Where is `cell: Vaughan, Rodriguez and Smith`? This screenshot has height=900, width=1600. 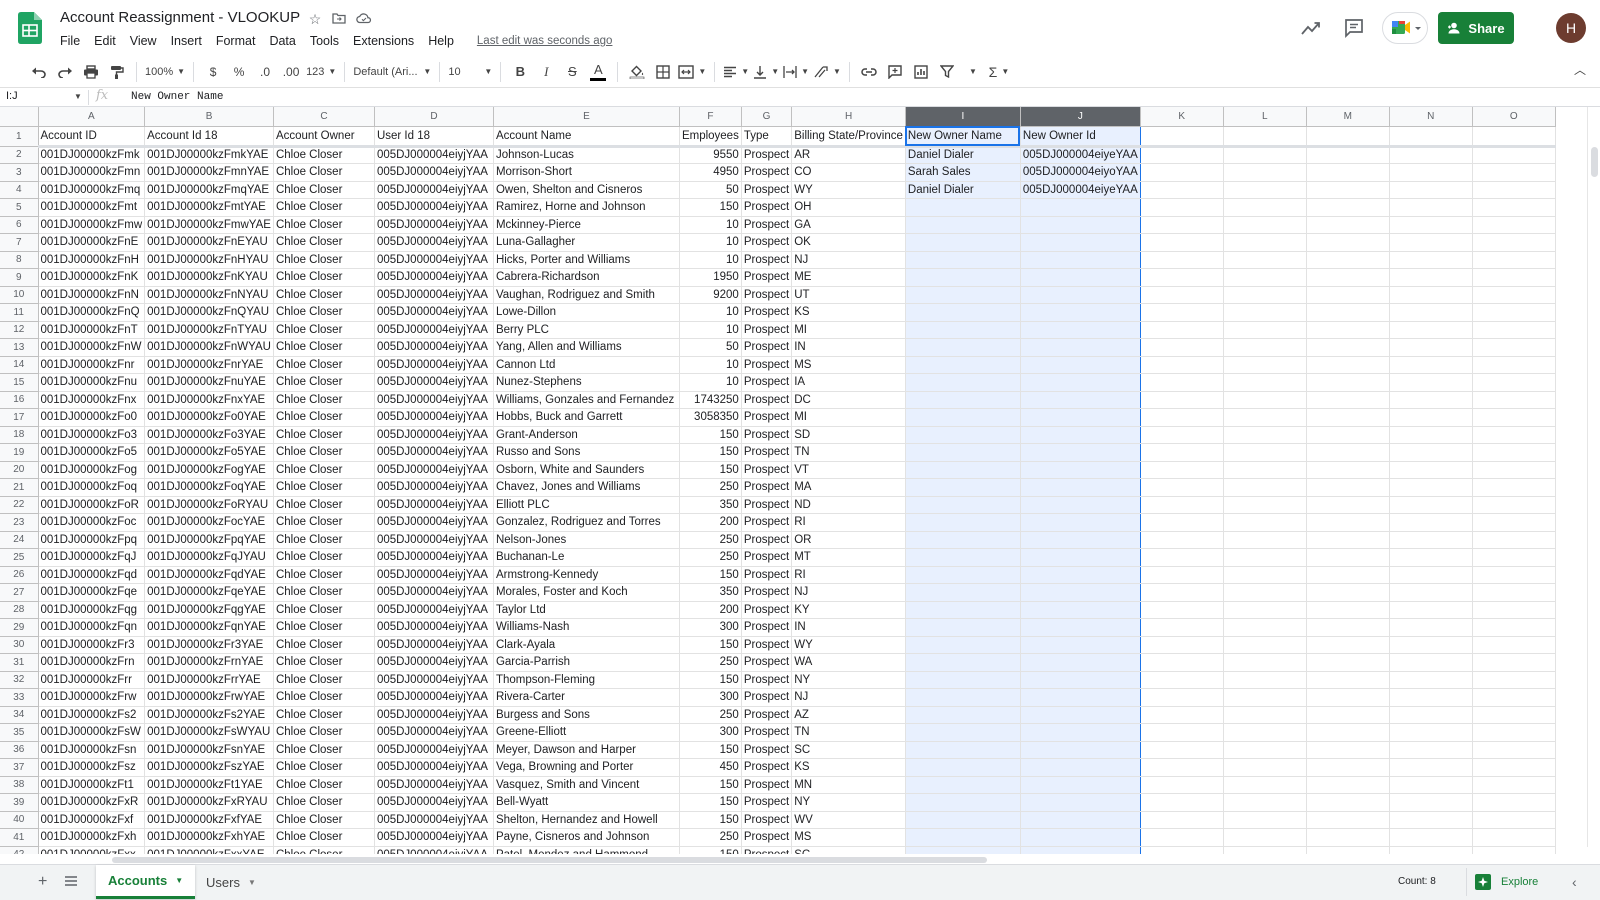
cell: Vaughan, Rodriguez and Smith is located at coordinates (586, 295).